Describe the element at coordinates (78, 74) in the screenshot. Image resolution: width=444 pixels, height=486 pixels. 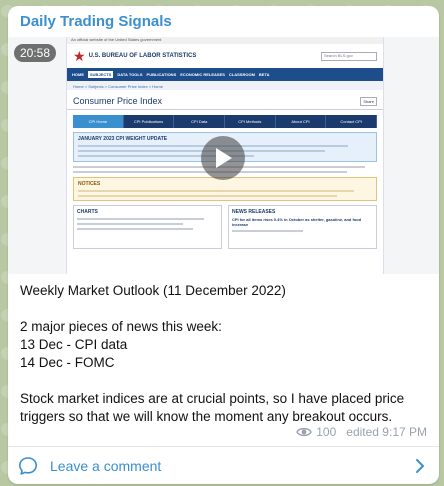
I see `site-nav-item: HOME` at that location.